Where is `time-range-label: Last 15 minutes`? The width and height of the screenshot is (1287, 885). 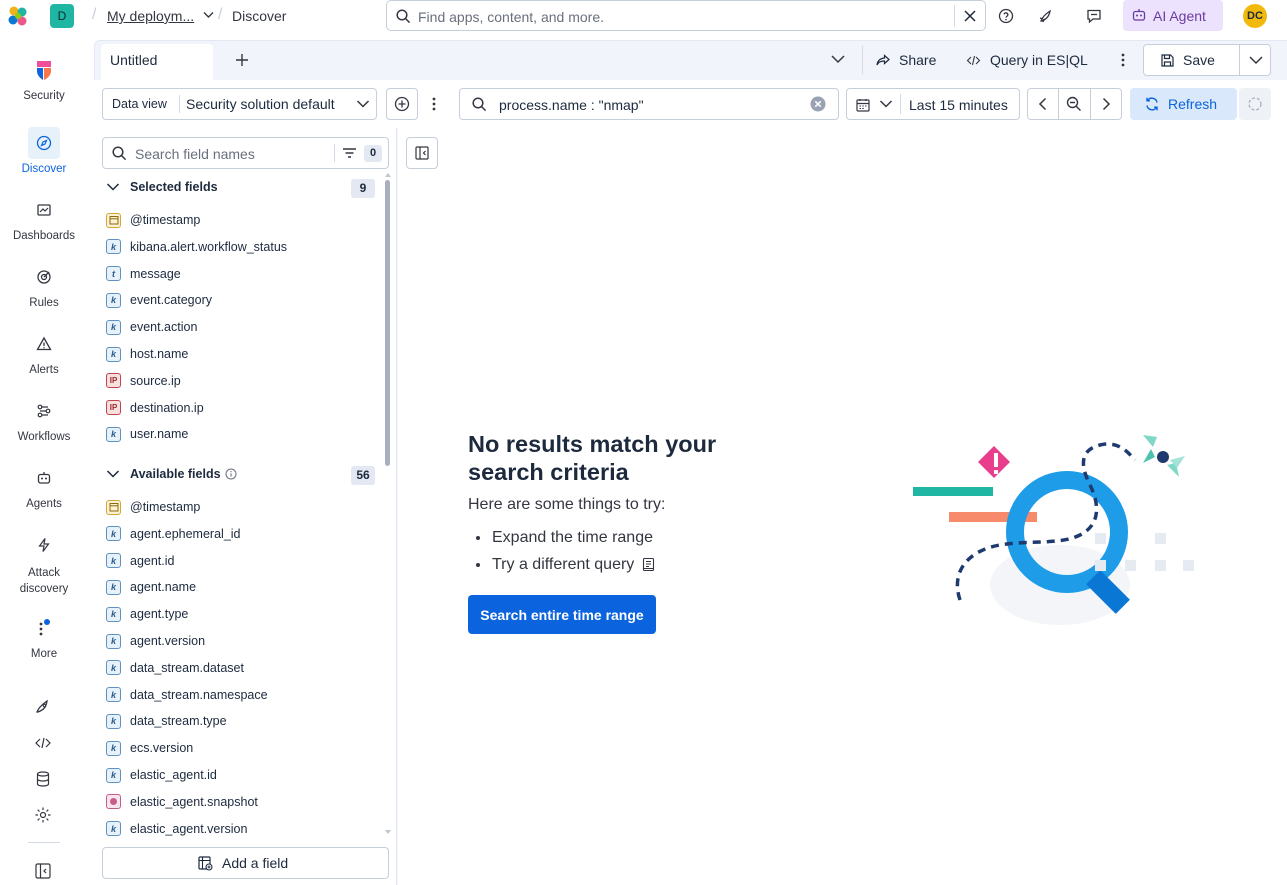 time-range-label: Last 15 minutes is located at coordinates (958, 105).